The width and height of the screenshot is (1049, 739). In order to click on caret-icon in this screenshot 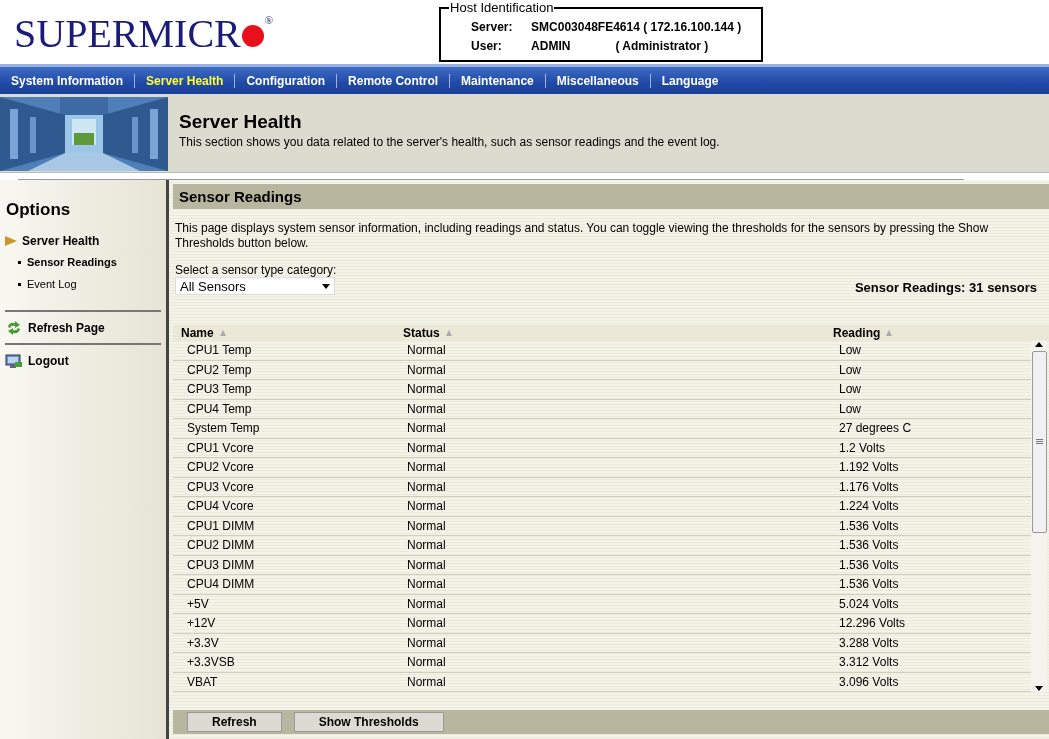, I will do `click(326, 286)`.